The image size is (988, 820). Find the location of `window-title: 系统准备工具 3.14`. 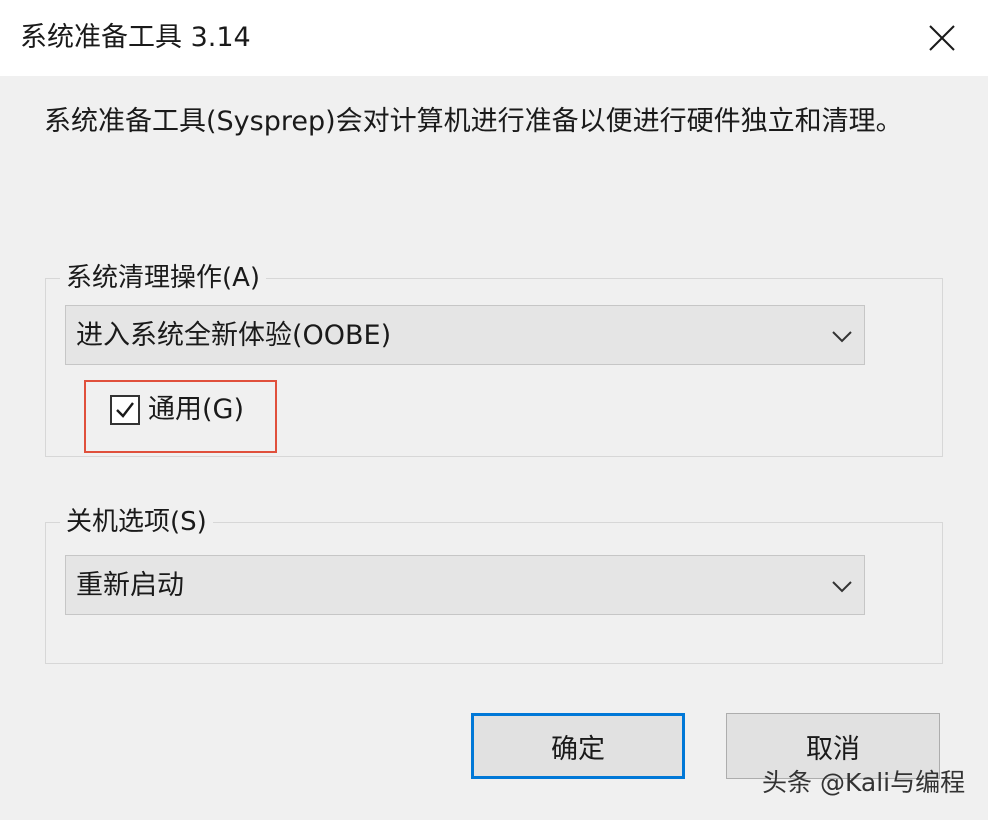

window-title: 系统准备工具 3.14 is located at coordinates (135, 37).